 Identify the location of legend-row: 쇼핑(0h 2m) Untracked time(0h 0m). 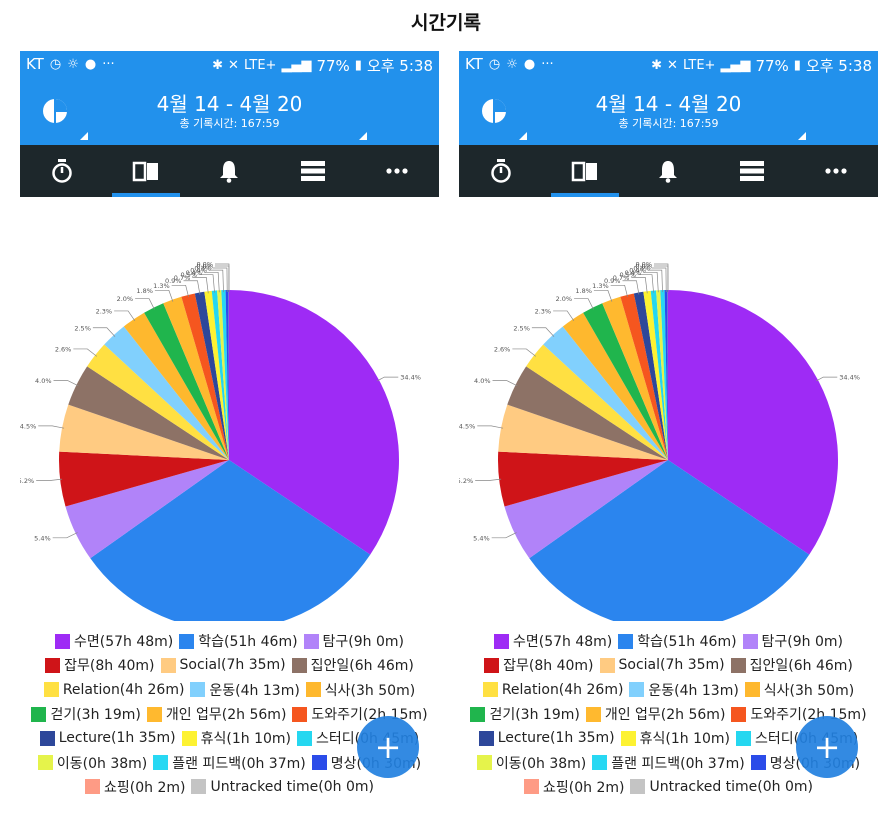
(668, 787).